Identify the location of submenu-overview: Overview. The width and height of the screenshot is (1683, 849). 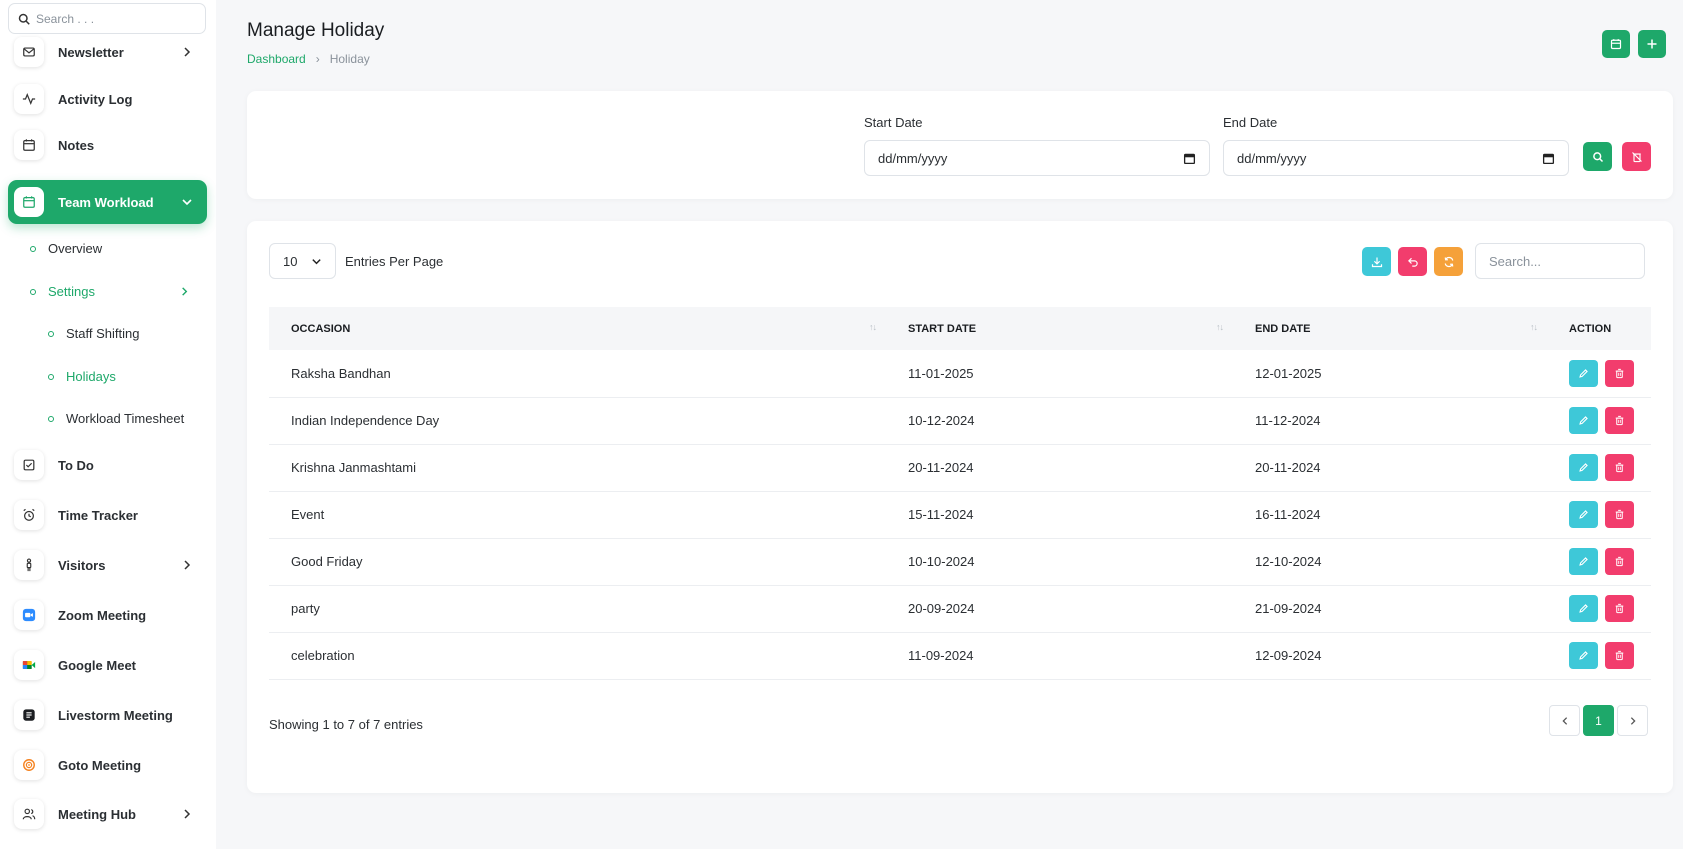
(66, 248).